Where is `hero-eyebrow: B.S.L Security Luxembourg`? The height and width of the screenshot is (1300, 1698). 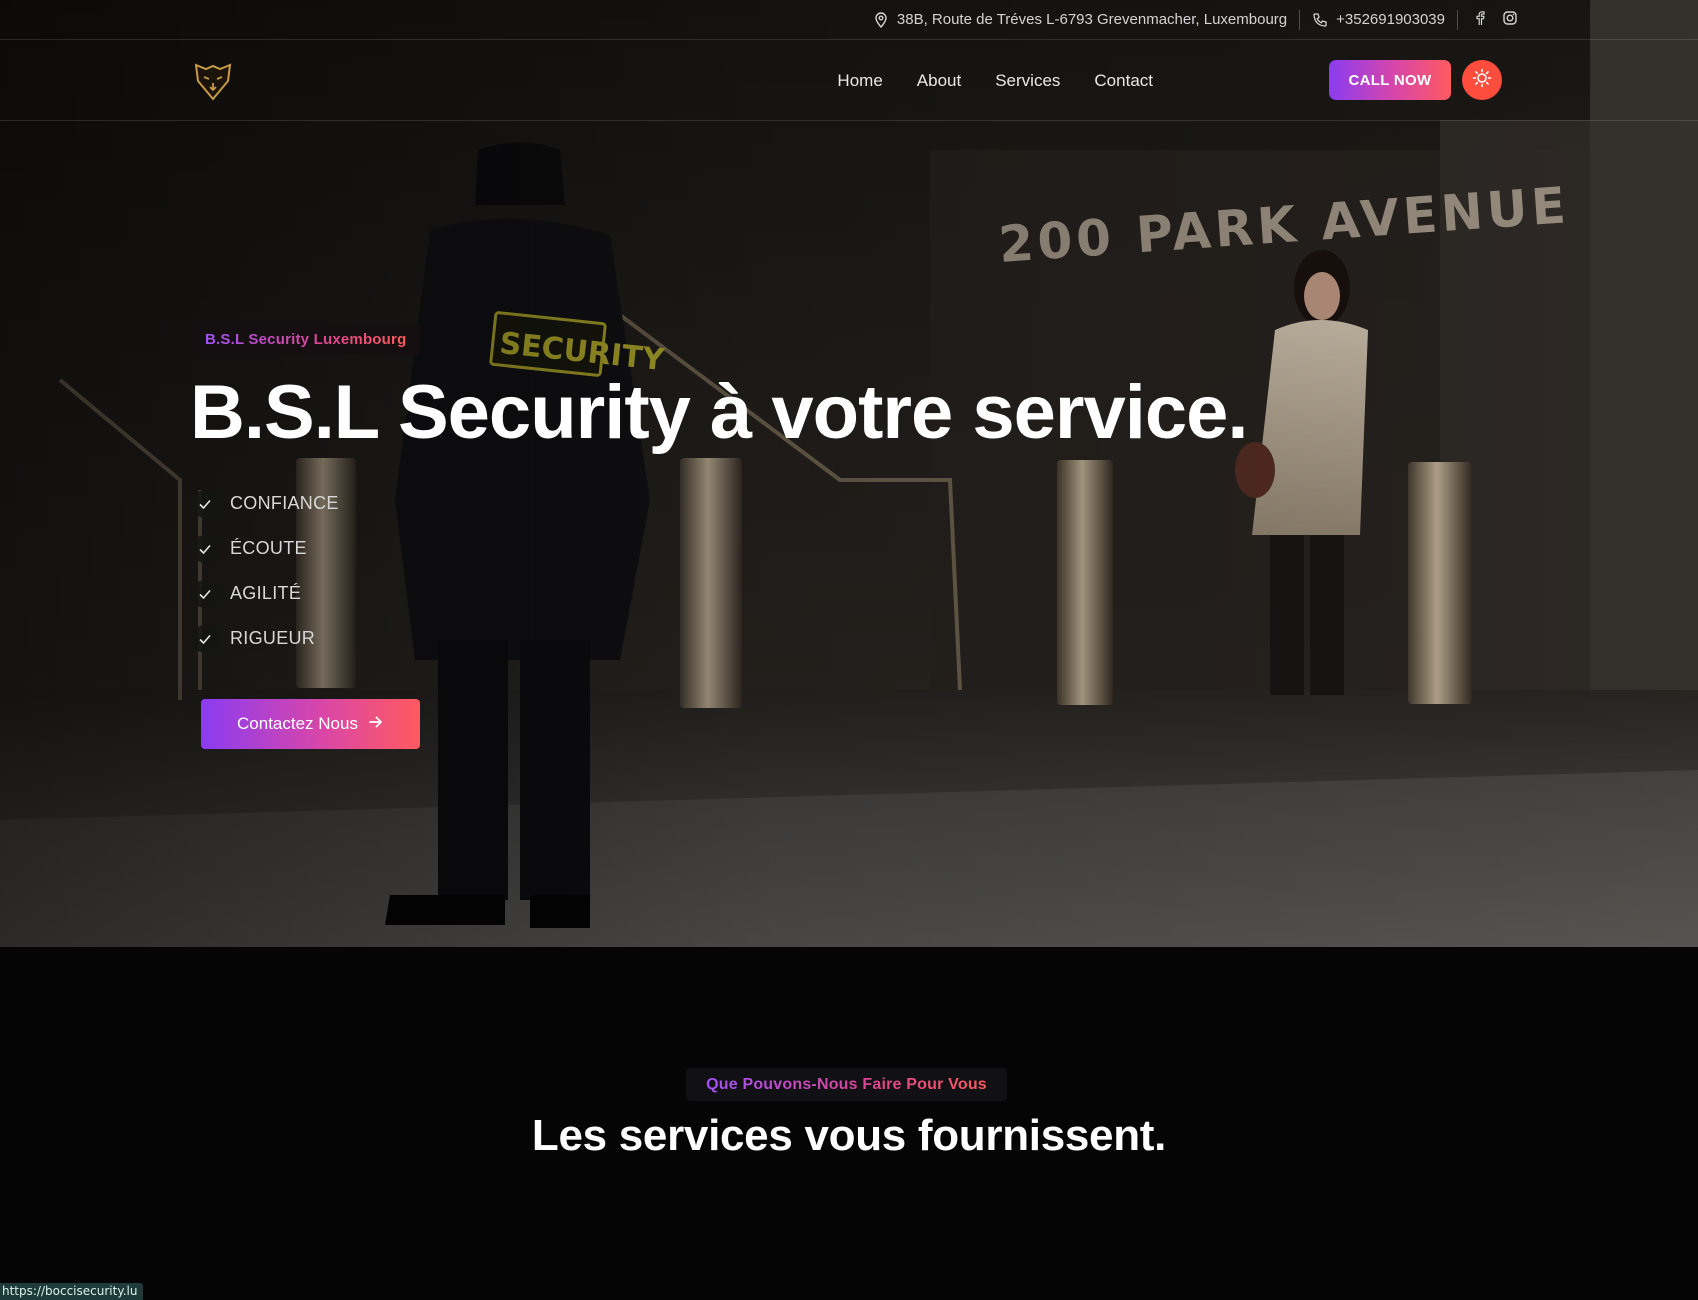 hero-eyebrow: B.S.L Security Luxembourg is located at coordinates (306, 339).